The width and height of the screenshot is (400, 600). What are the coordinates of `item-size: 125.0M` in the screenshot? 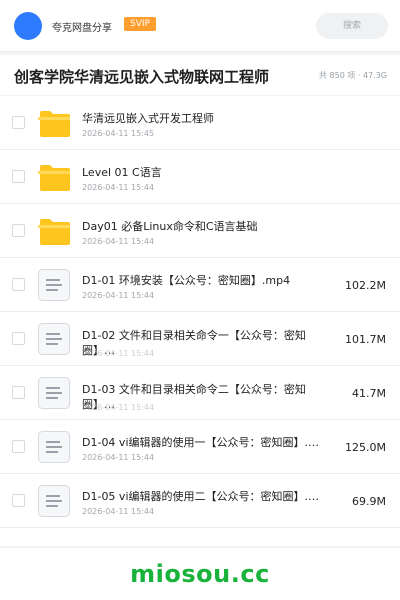 It's located at (365, 447).